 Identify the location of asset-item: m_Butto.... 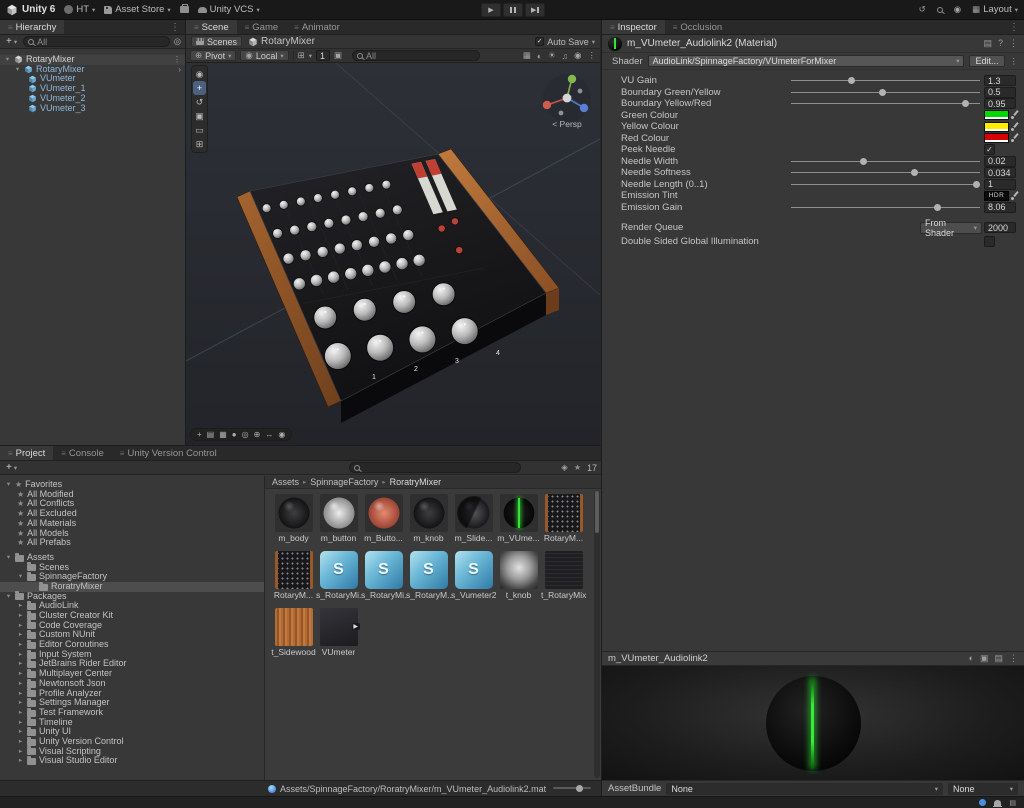
(383, 521).